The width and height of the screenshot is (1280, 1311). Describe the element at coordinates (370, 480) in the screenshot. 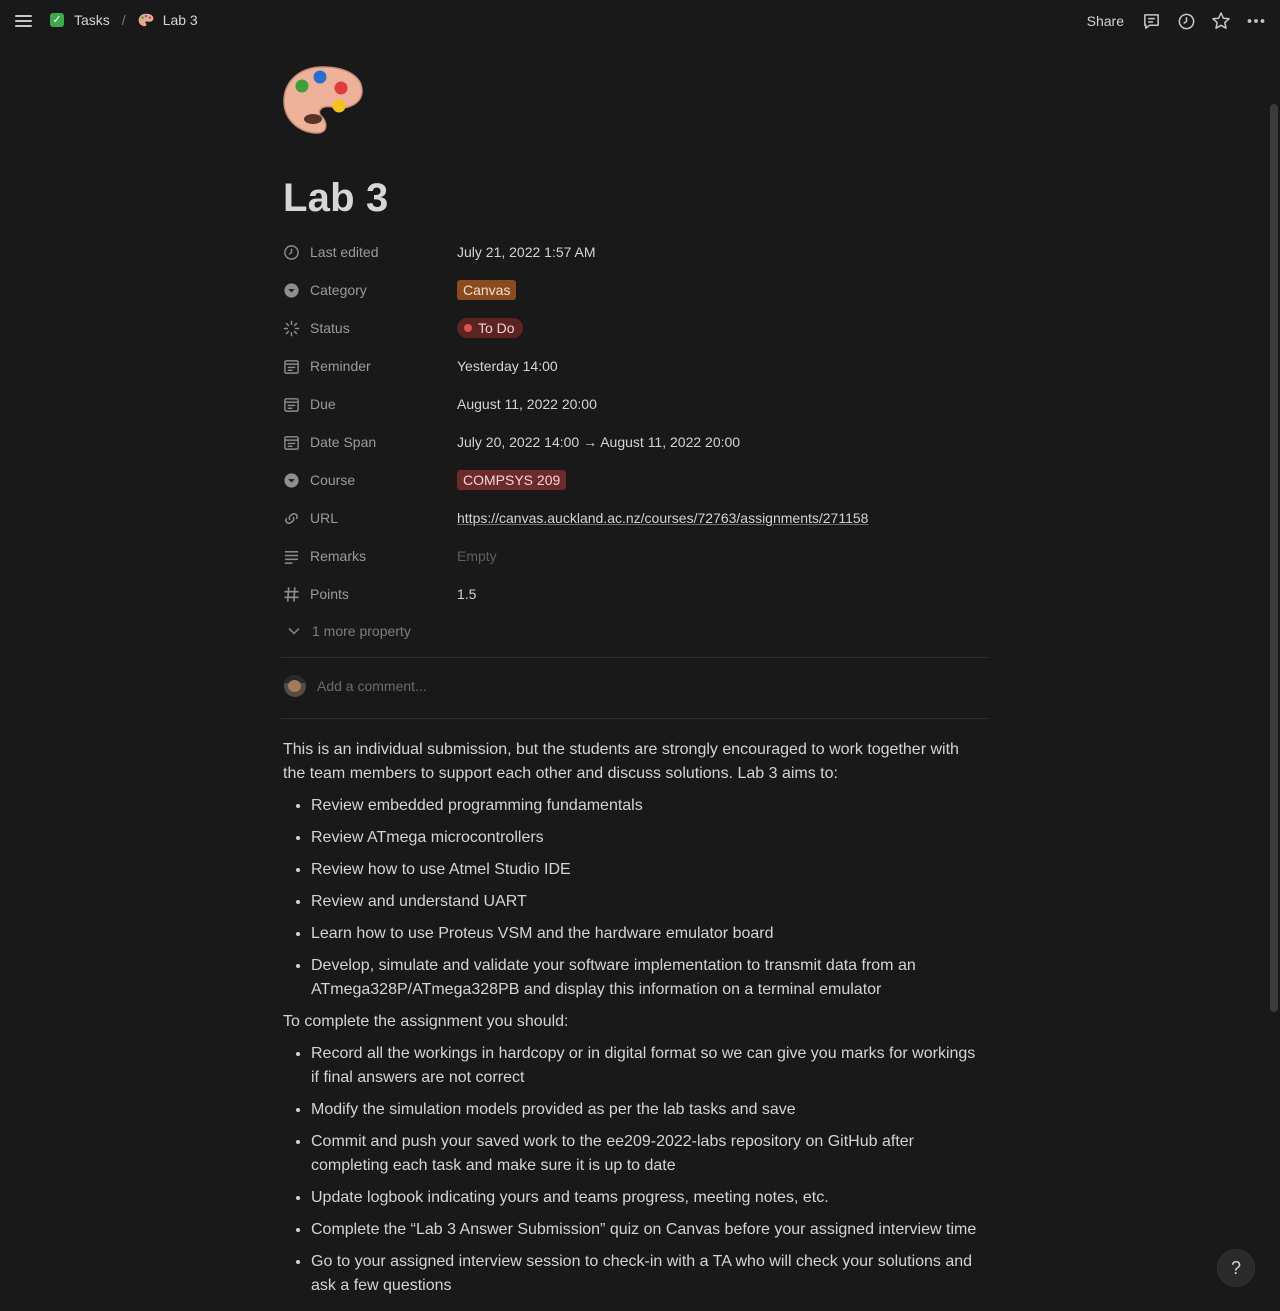

I see `property-name-course: Course` at that location.